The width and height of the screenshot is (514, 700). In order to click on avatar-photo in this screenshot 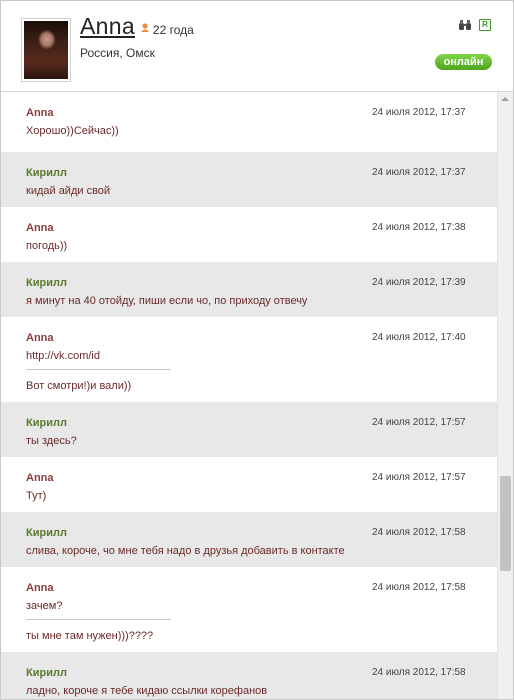, I will do `click(46, 50)`.